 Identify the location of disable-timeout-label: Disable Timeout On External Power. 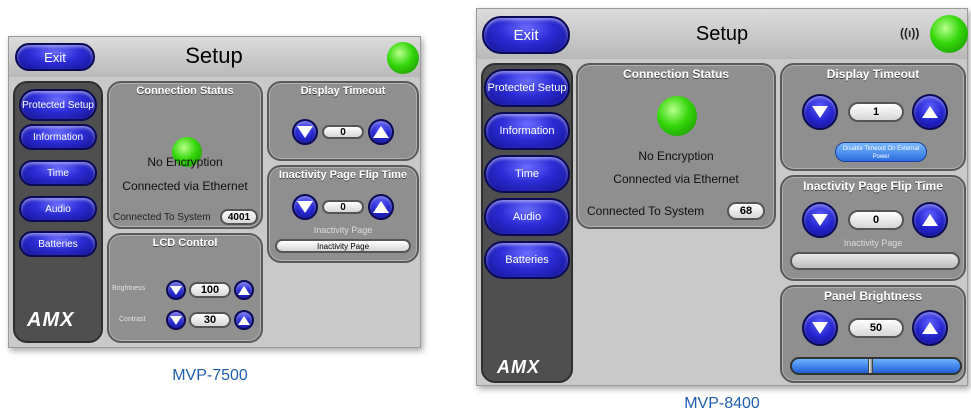
(881, 153).